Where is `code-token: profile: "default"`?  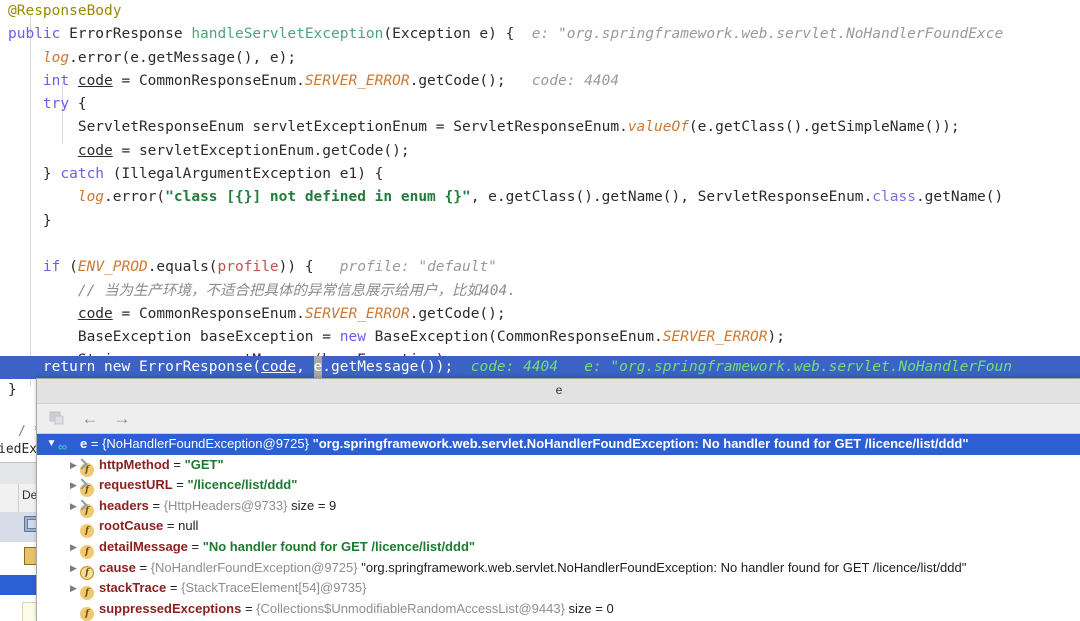 code-token: profile: "default" is located at coordinates (405, 267).